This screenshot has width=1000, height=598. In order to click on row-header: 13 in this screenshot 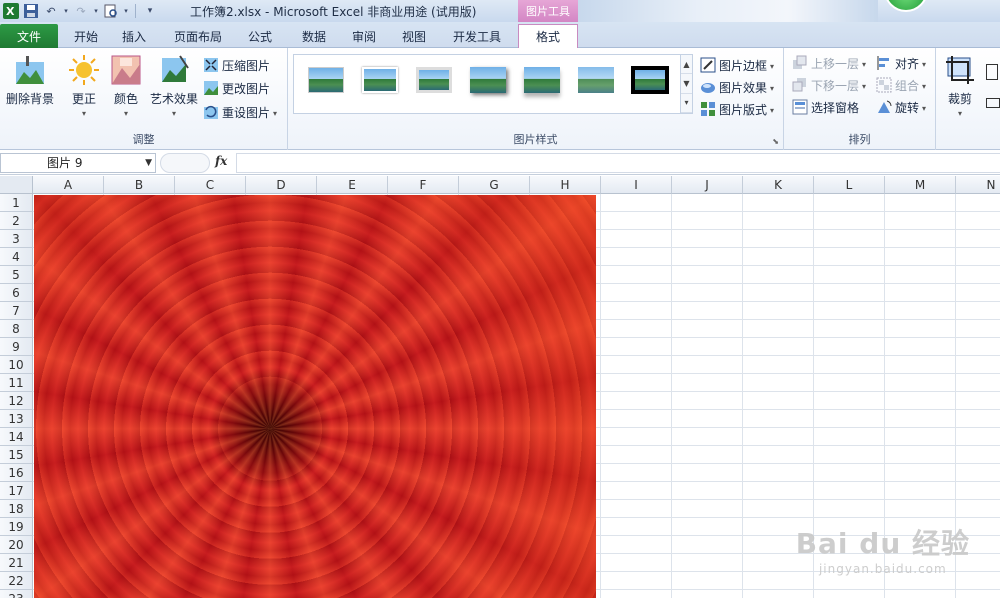, I will do `click(16, 419)`.